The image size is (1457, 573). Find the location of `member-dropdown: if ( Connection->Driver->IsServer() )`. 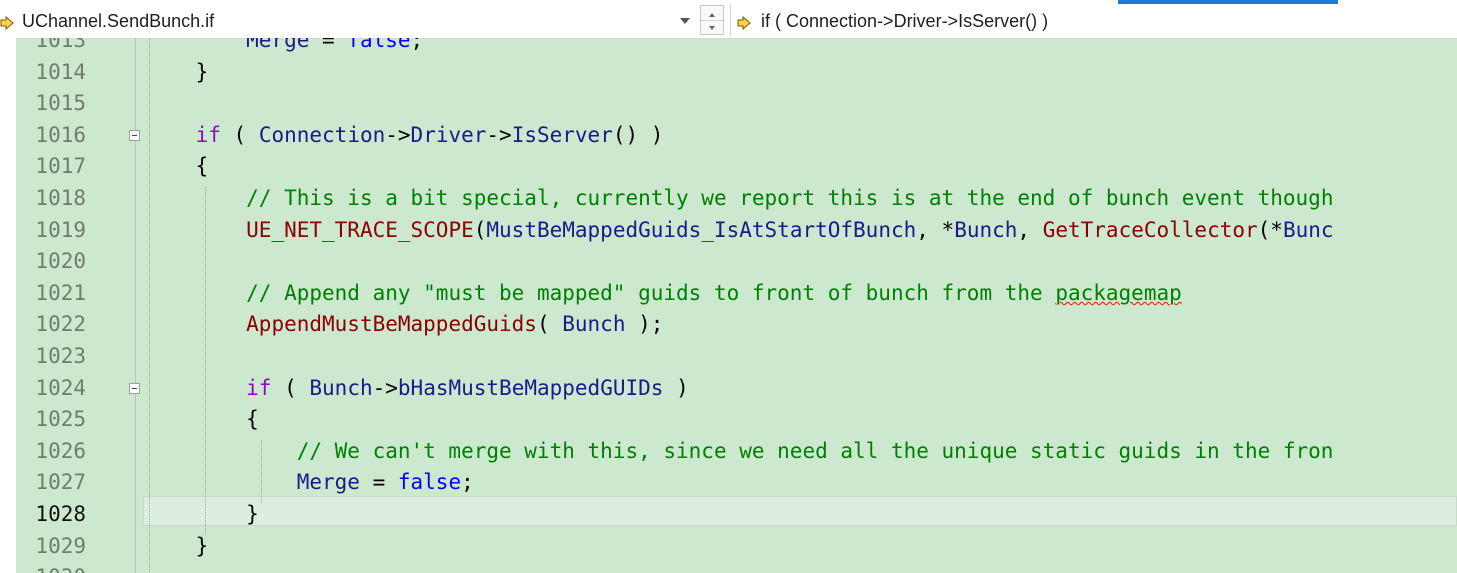

member-dropdown: if ( Connection->Driver->IsServer() ) is located at coordinates (1093, 20).